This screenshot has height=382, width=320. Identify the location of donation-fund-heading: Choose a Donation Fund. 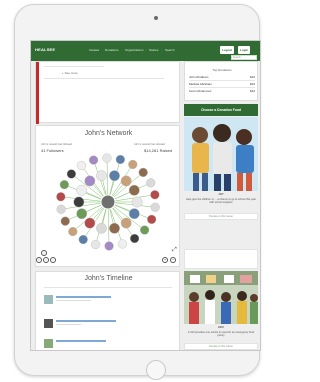
(221, 110).